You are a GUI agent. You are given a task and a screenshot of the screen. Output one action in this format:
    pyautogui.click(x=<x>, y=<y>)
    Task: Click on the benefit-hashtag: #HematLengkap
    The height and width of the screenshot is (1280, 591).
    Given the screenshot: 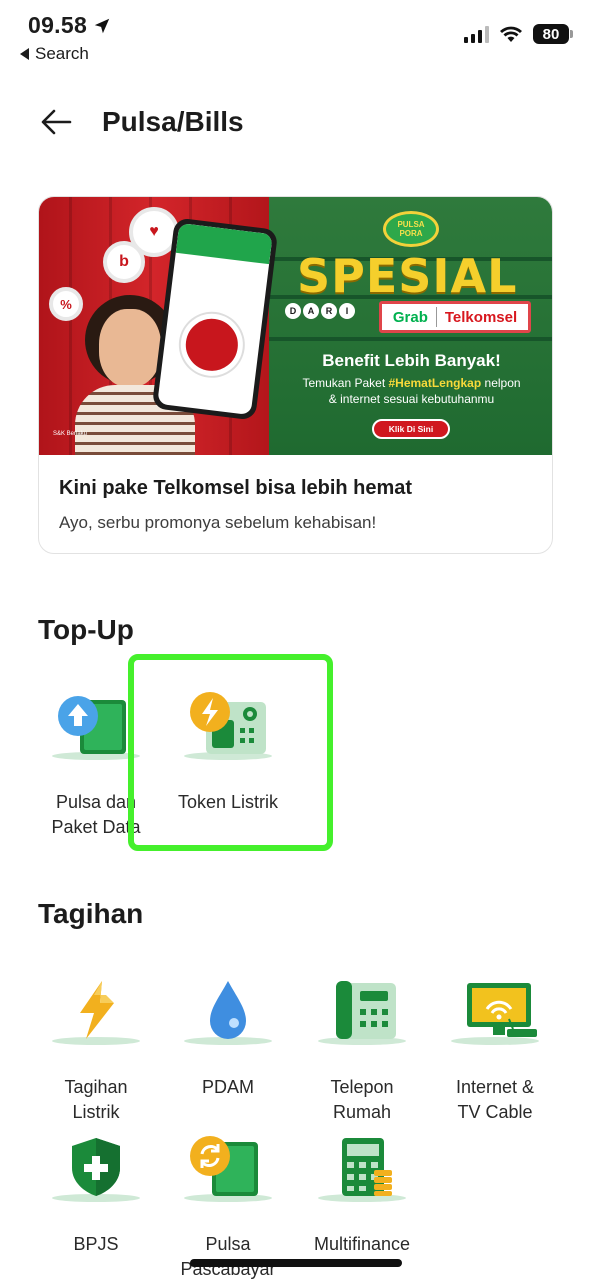 What is the action you would take?
    pyautogui.click(x=435, y=383)
    